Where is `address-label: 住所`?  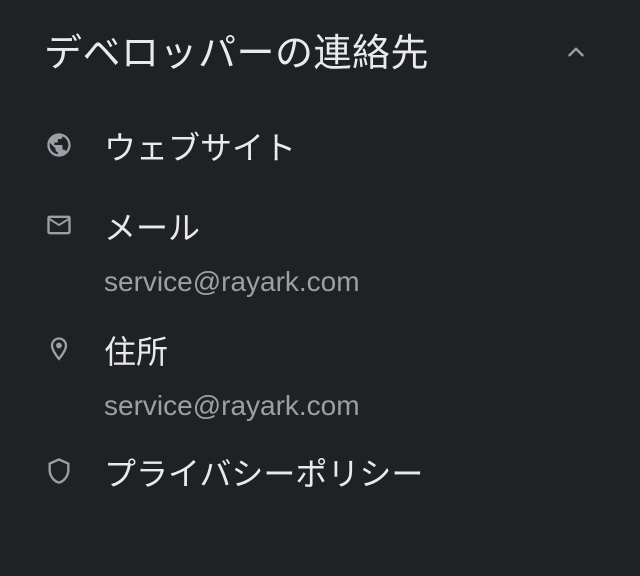
address-label: 住所 is located at coordinates (136, 352).